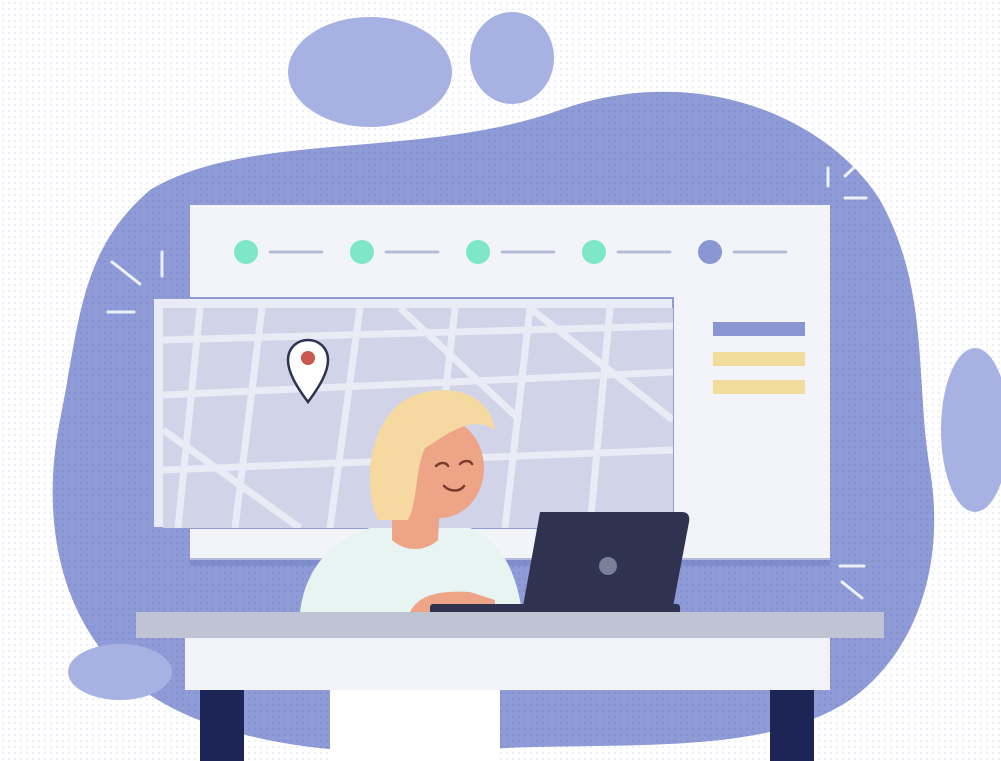  I want to click on progress-step-1-done, so click(246, 252).